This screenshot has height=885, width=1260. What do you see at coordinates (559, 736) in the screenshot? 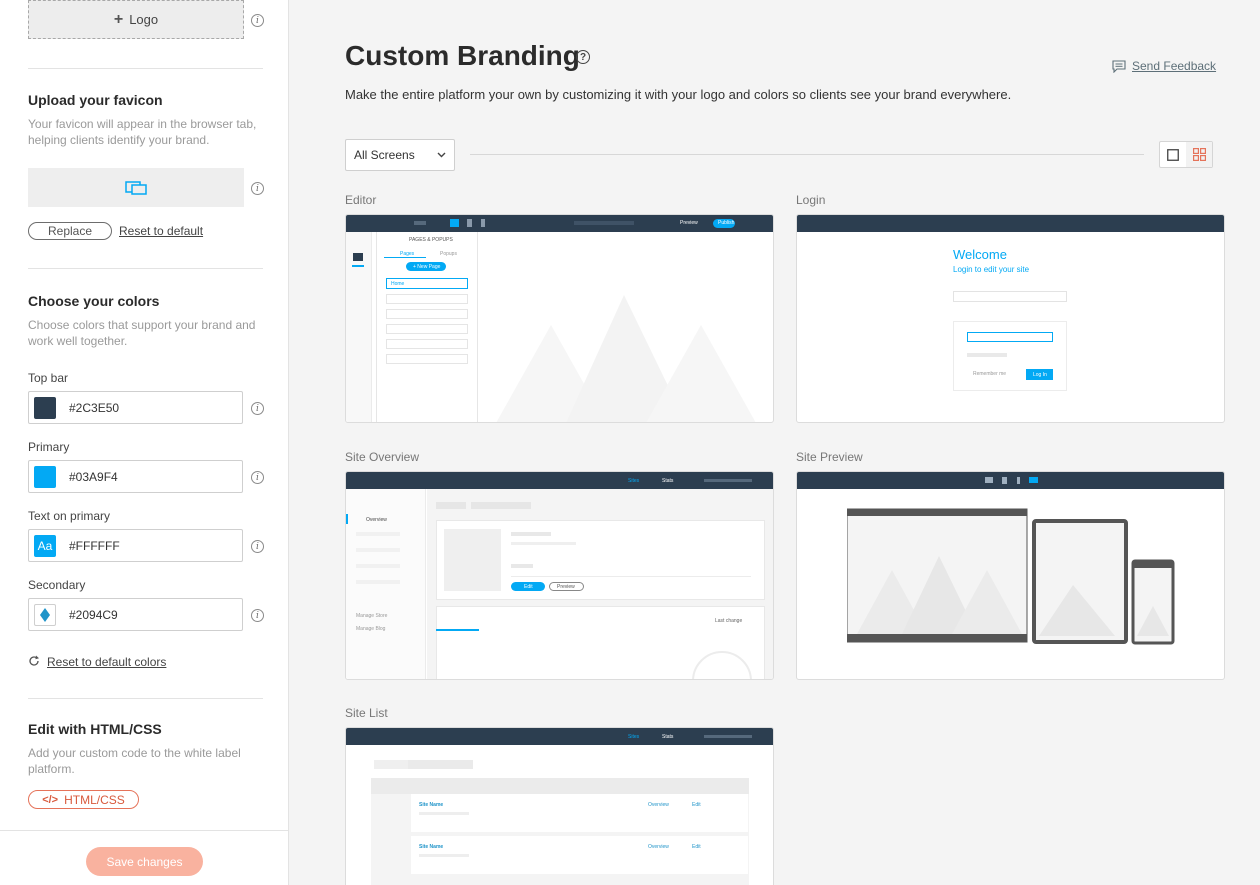
I see `site-list-topbar: Sites Stats` at bounding box center [559, 736].